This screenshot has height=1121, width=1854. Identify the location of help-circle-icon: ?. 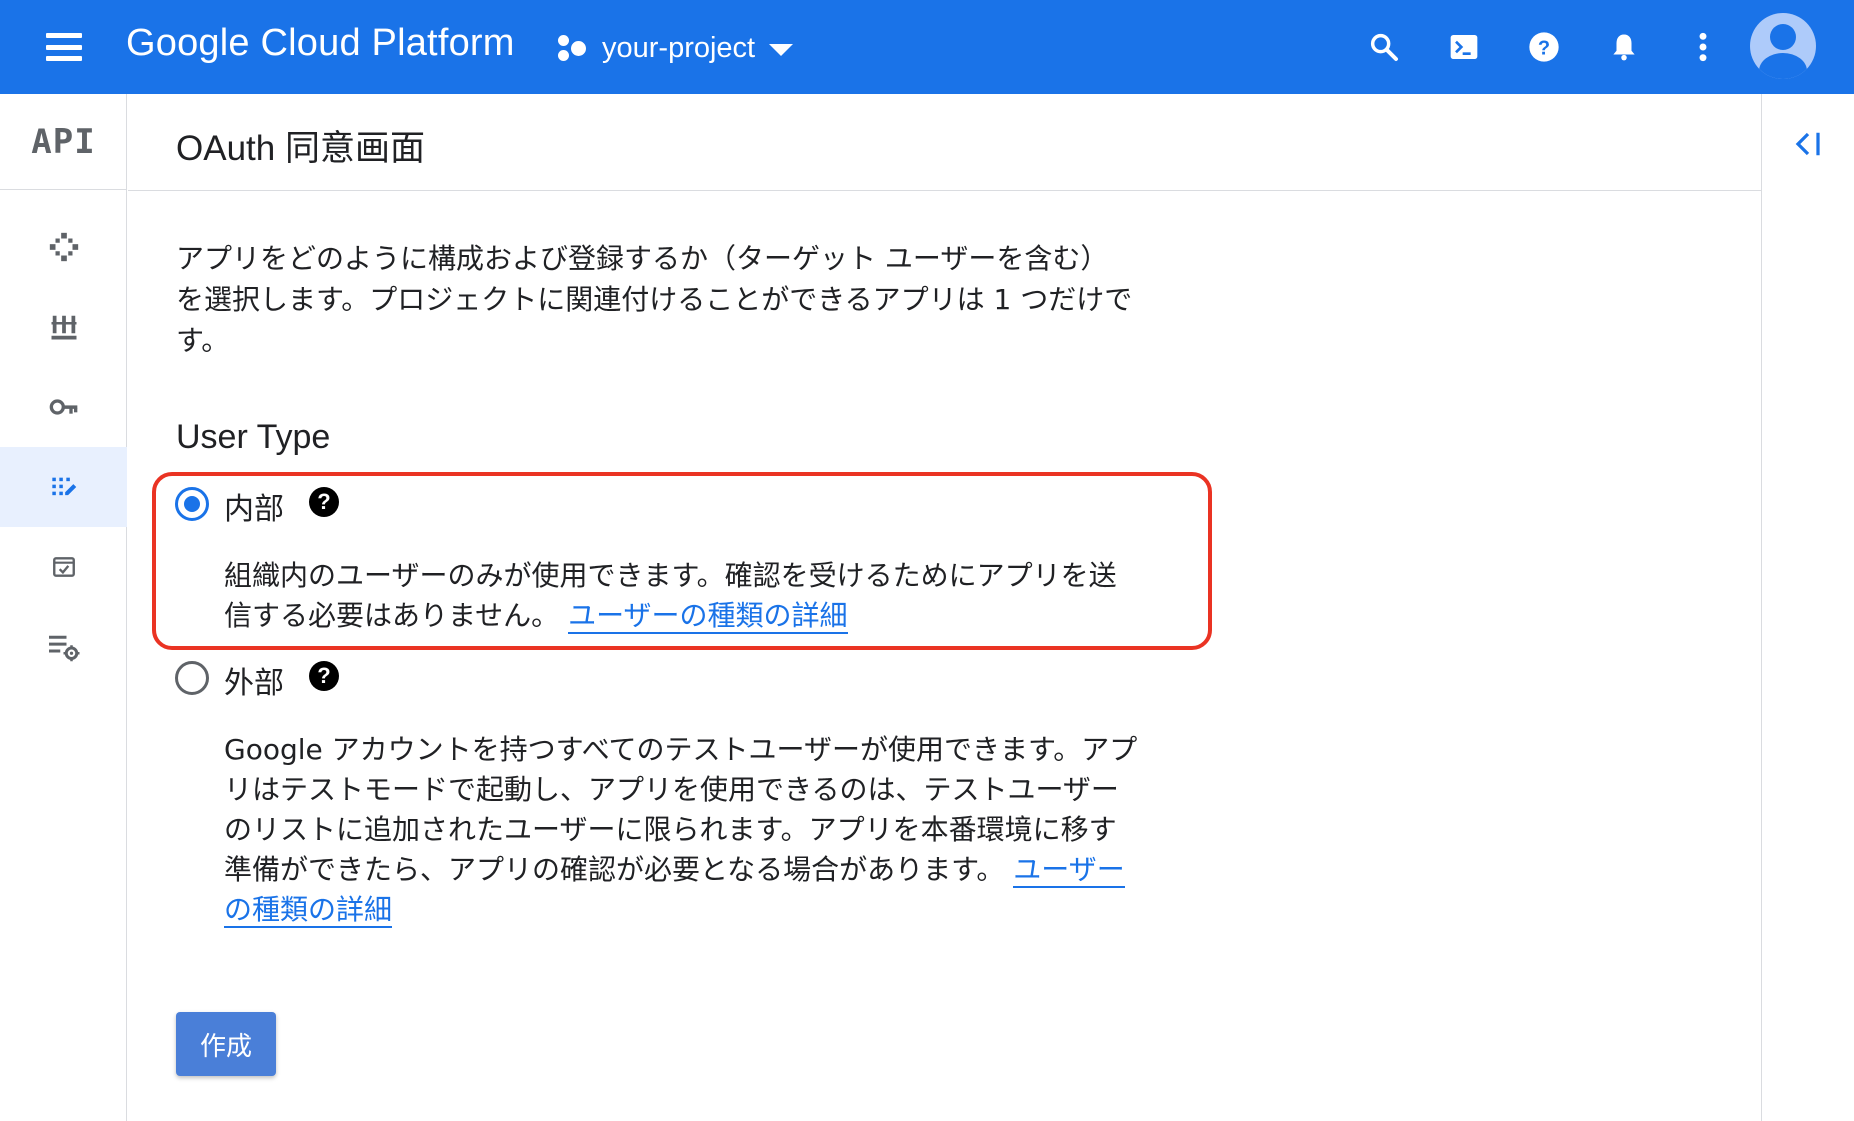
(1544, 47).